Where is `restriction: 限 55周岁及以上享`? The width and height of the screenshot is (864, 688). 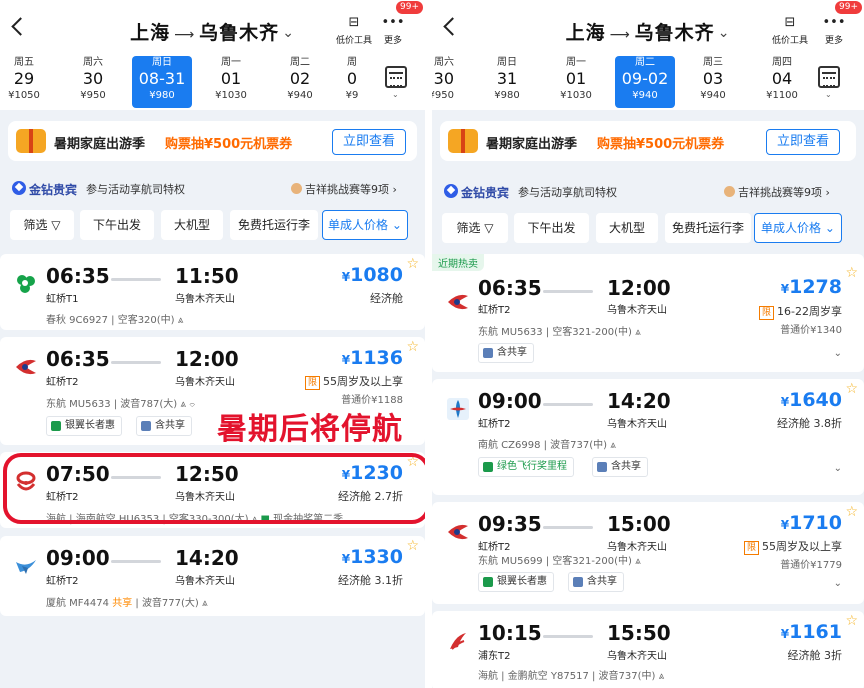
restriction: 限 55周岁及以上享 is located at coordinates (792, 546).